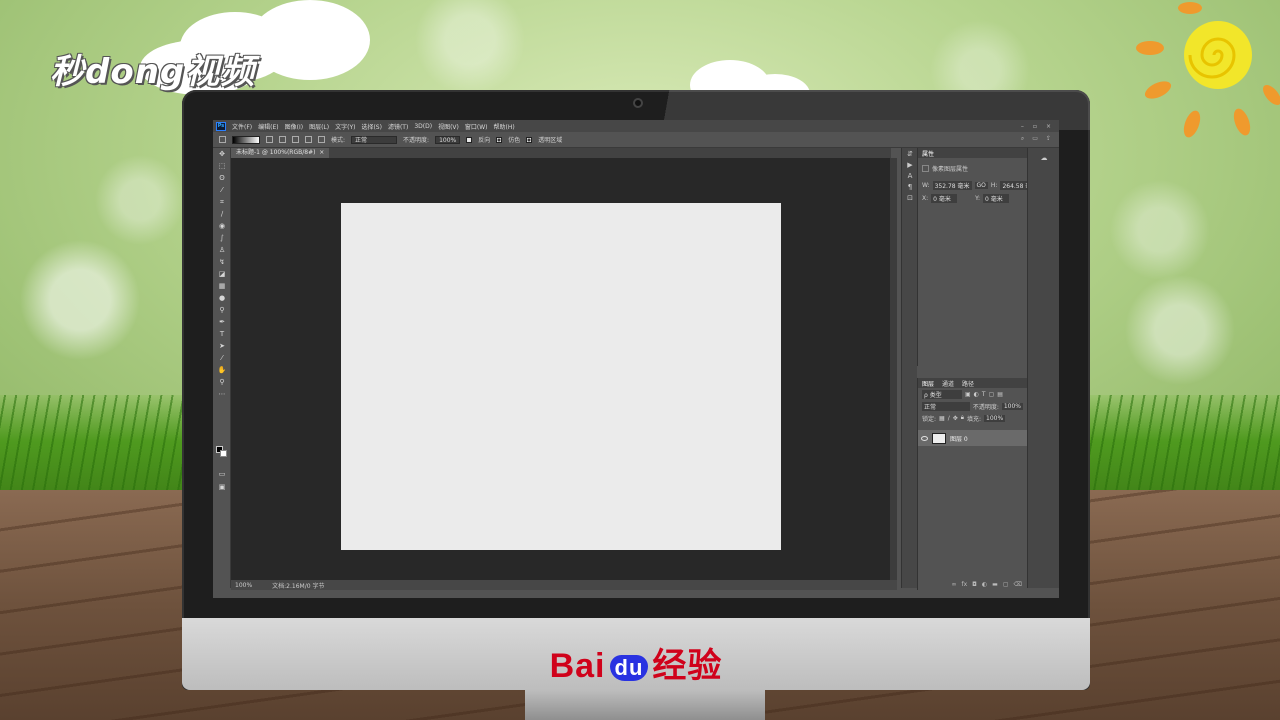 The width and height of the screenshot is (1280, 720). Describe the element at coordinates (222, 310) in the screenshot. I see `dodge-tool-icon: ⚲` at that location.